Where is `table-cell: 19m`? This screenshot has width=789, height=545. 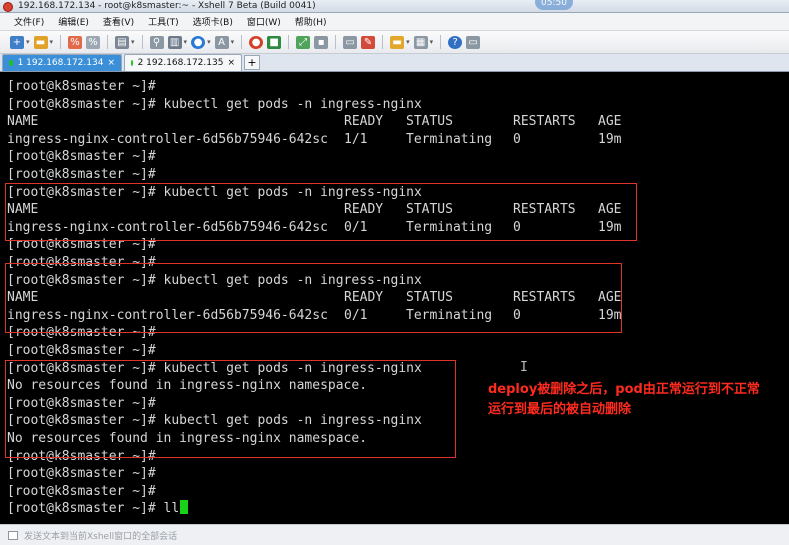 table-cell: 19m is located at coordinates (610, 139).